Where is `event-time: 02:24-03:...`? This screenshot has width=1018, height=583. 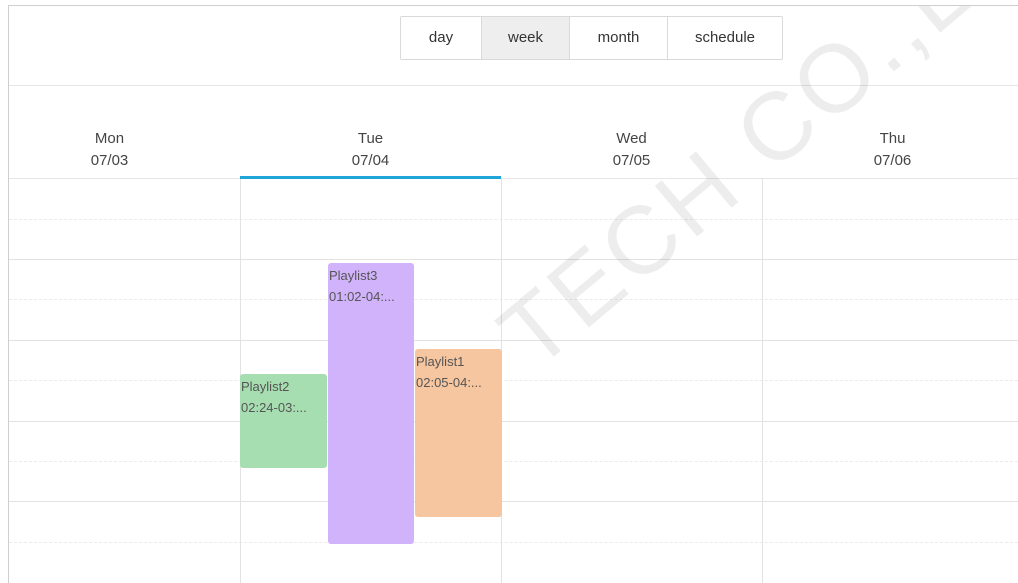
event-time: 02:24-03:... is located at coordinates (274, 407).